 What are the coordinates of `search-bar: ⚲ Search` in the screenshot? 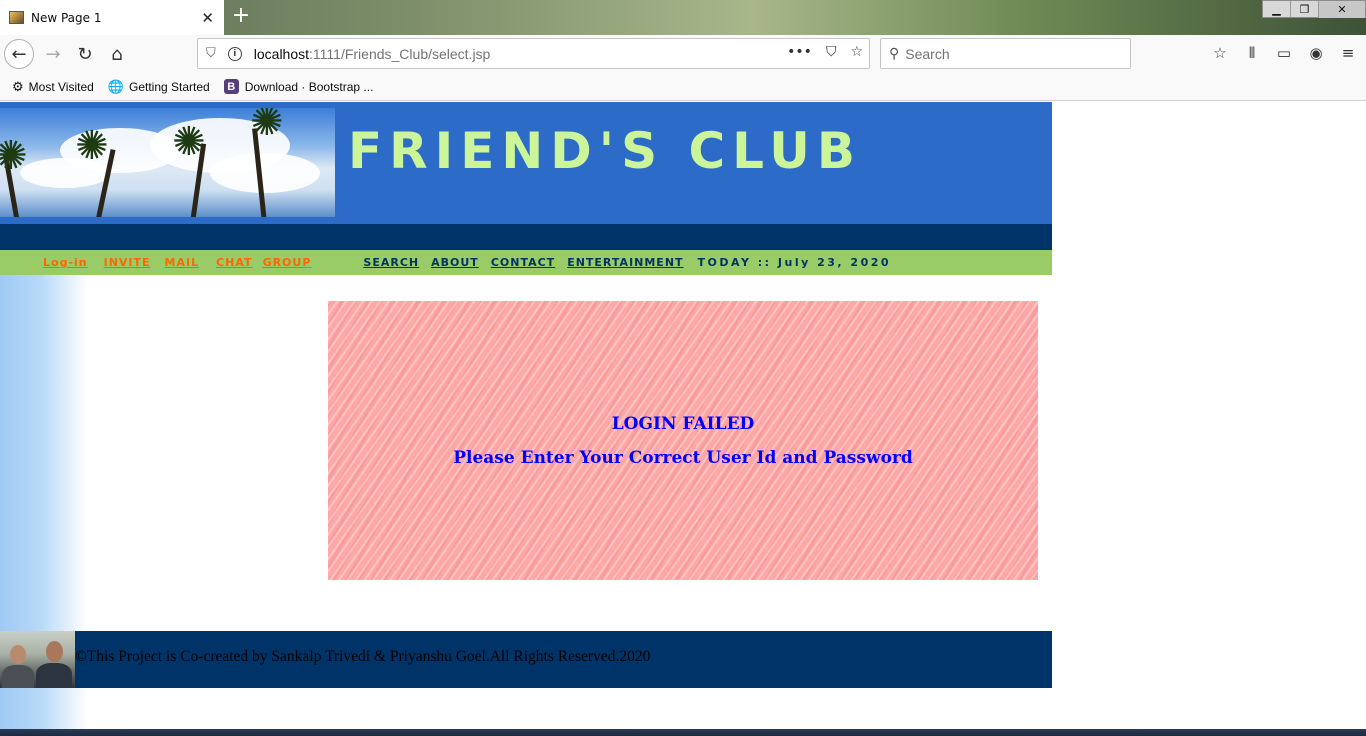 It's located at (1005, 53).